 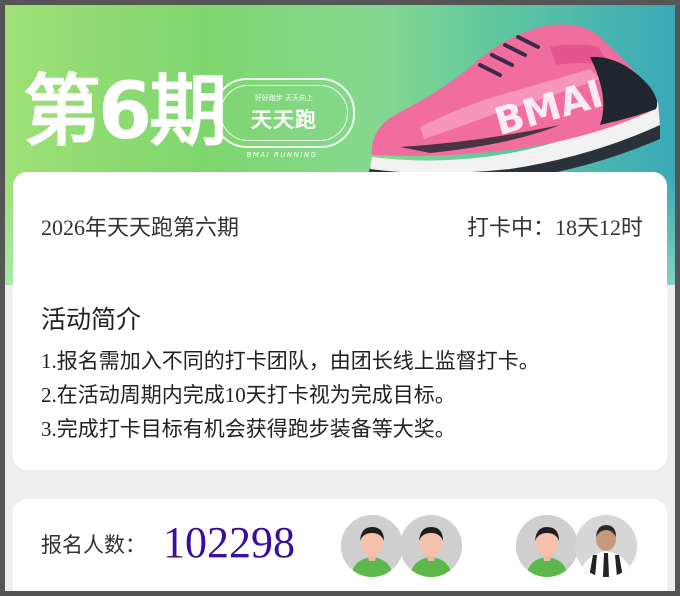 I want to click on checkin-status: 打卡中：18天12时, so click(x=554, y=227).